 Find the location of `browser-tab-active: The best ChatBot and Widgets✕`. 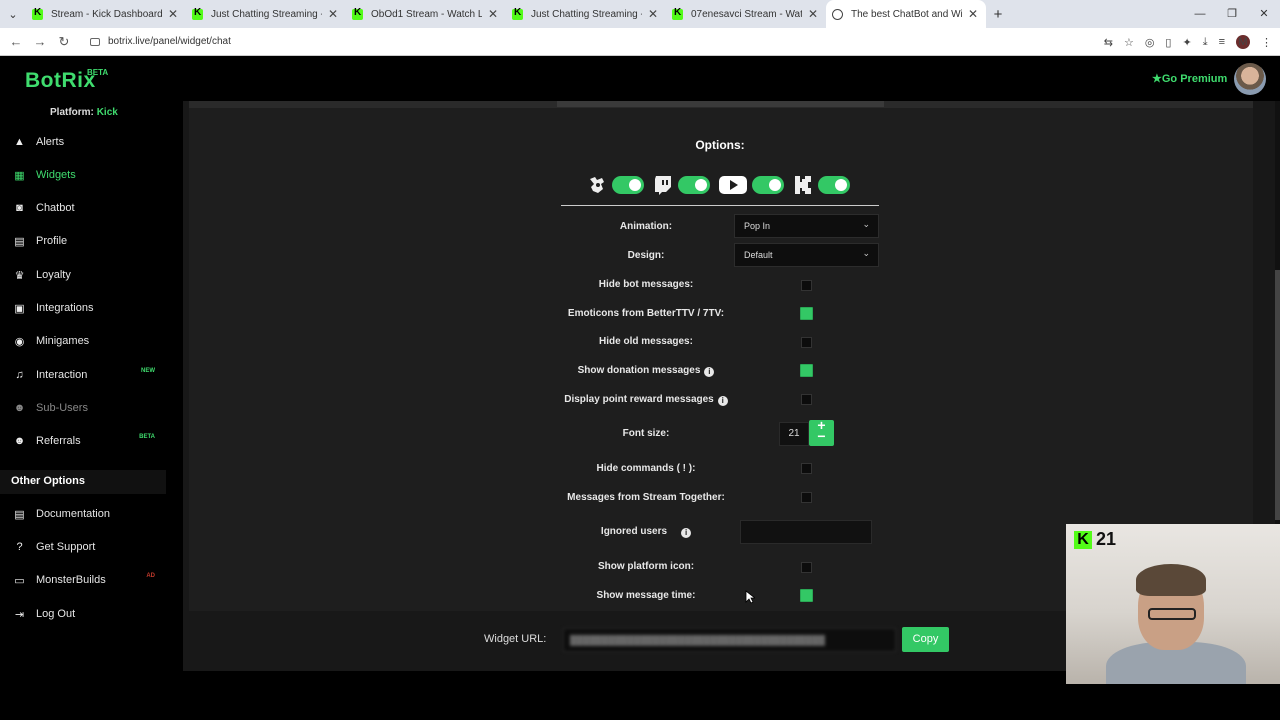

browser-tab-active: The best ChatBot and Widgets✕ is located at coordinates (906, 14).